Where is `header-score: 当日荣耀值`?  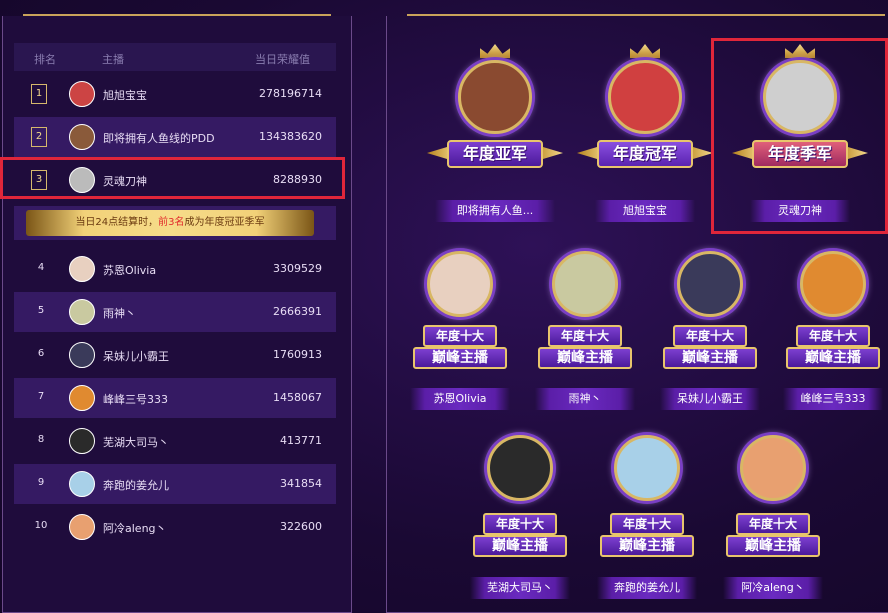
header-score: 当日荣耀值 is located at coordinates (282, 59).